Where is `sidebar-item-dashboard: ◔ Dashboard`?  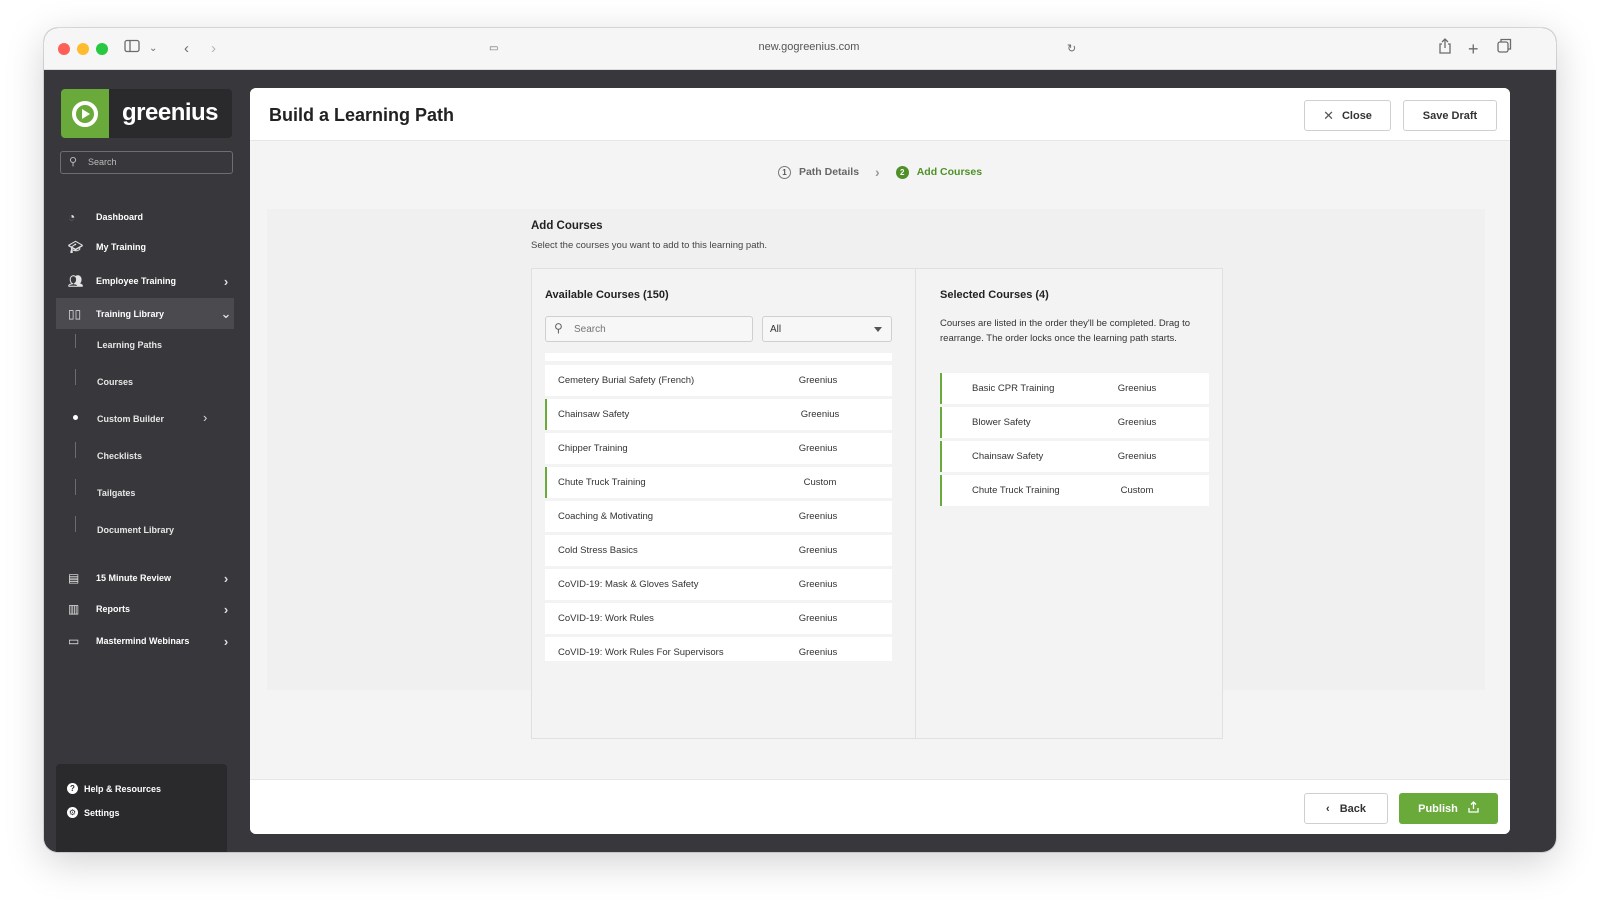 sidebar-item-dashboard: ◔ Dashboard is located at coordinates (145, 217).